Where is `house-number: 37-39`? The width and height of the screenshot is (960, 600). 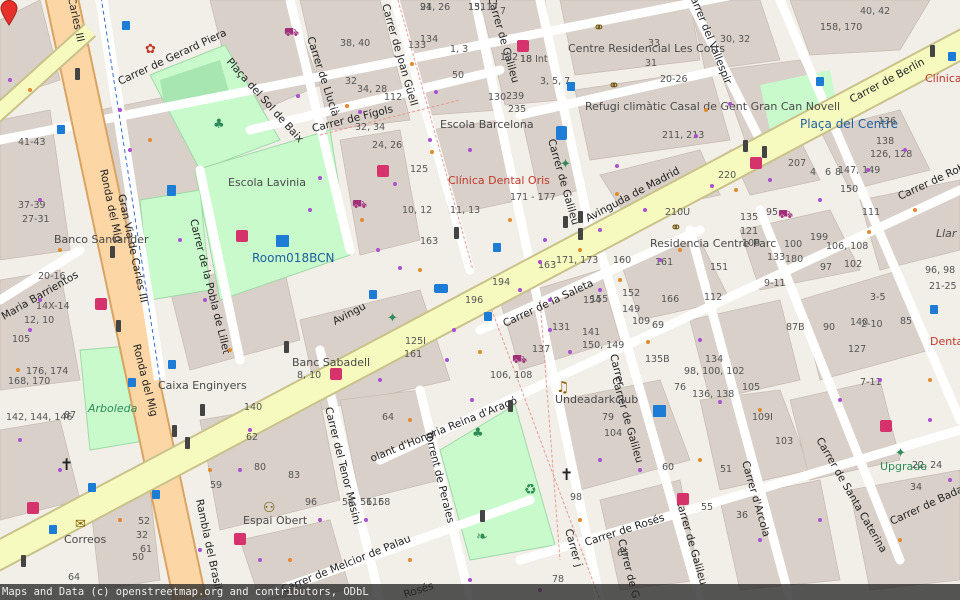
house-number: 37-39 is located at coordinates (32, 205).